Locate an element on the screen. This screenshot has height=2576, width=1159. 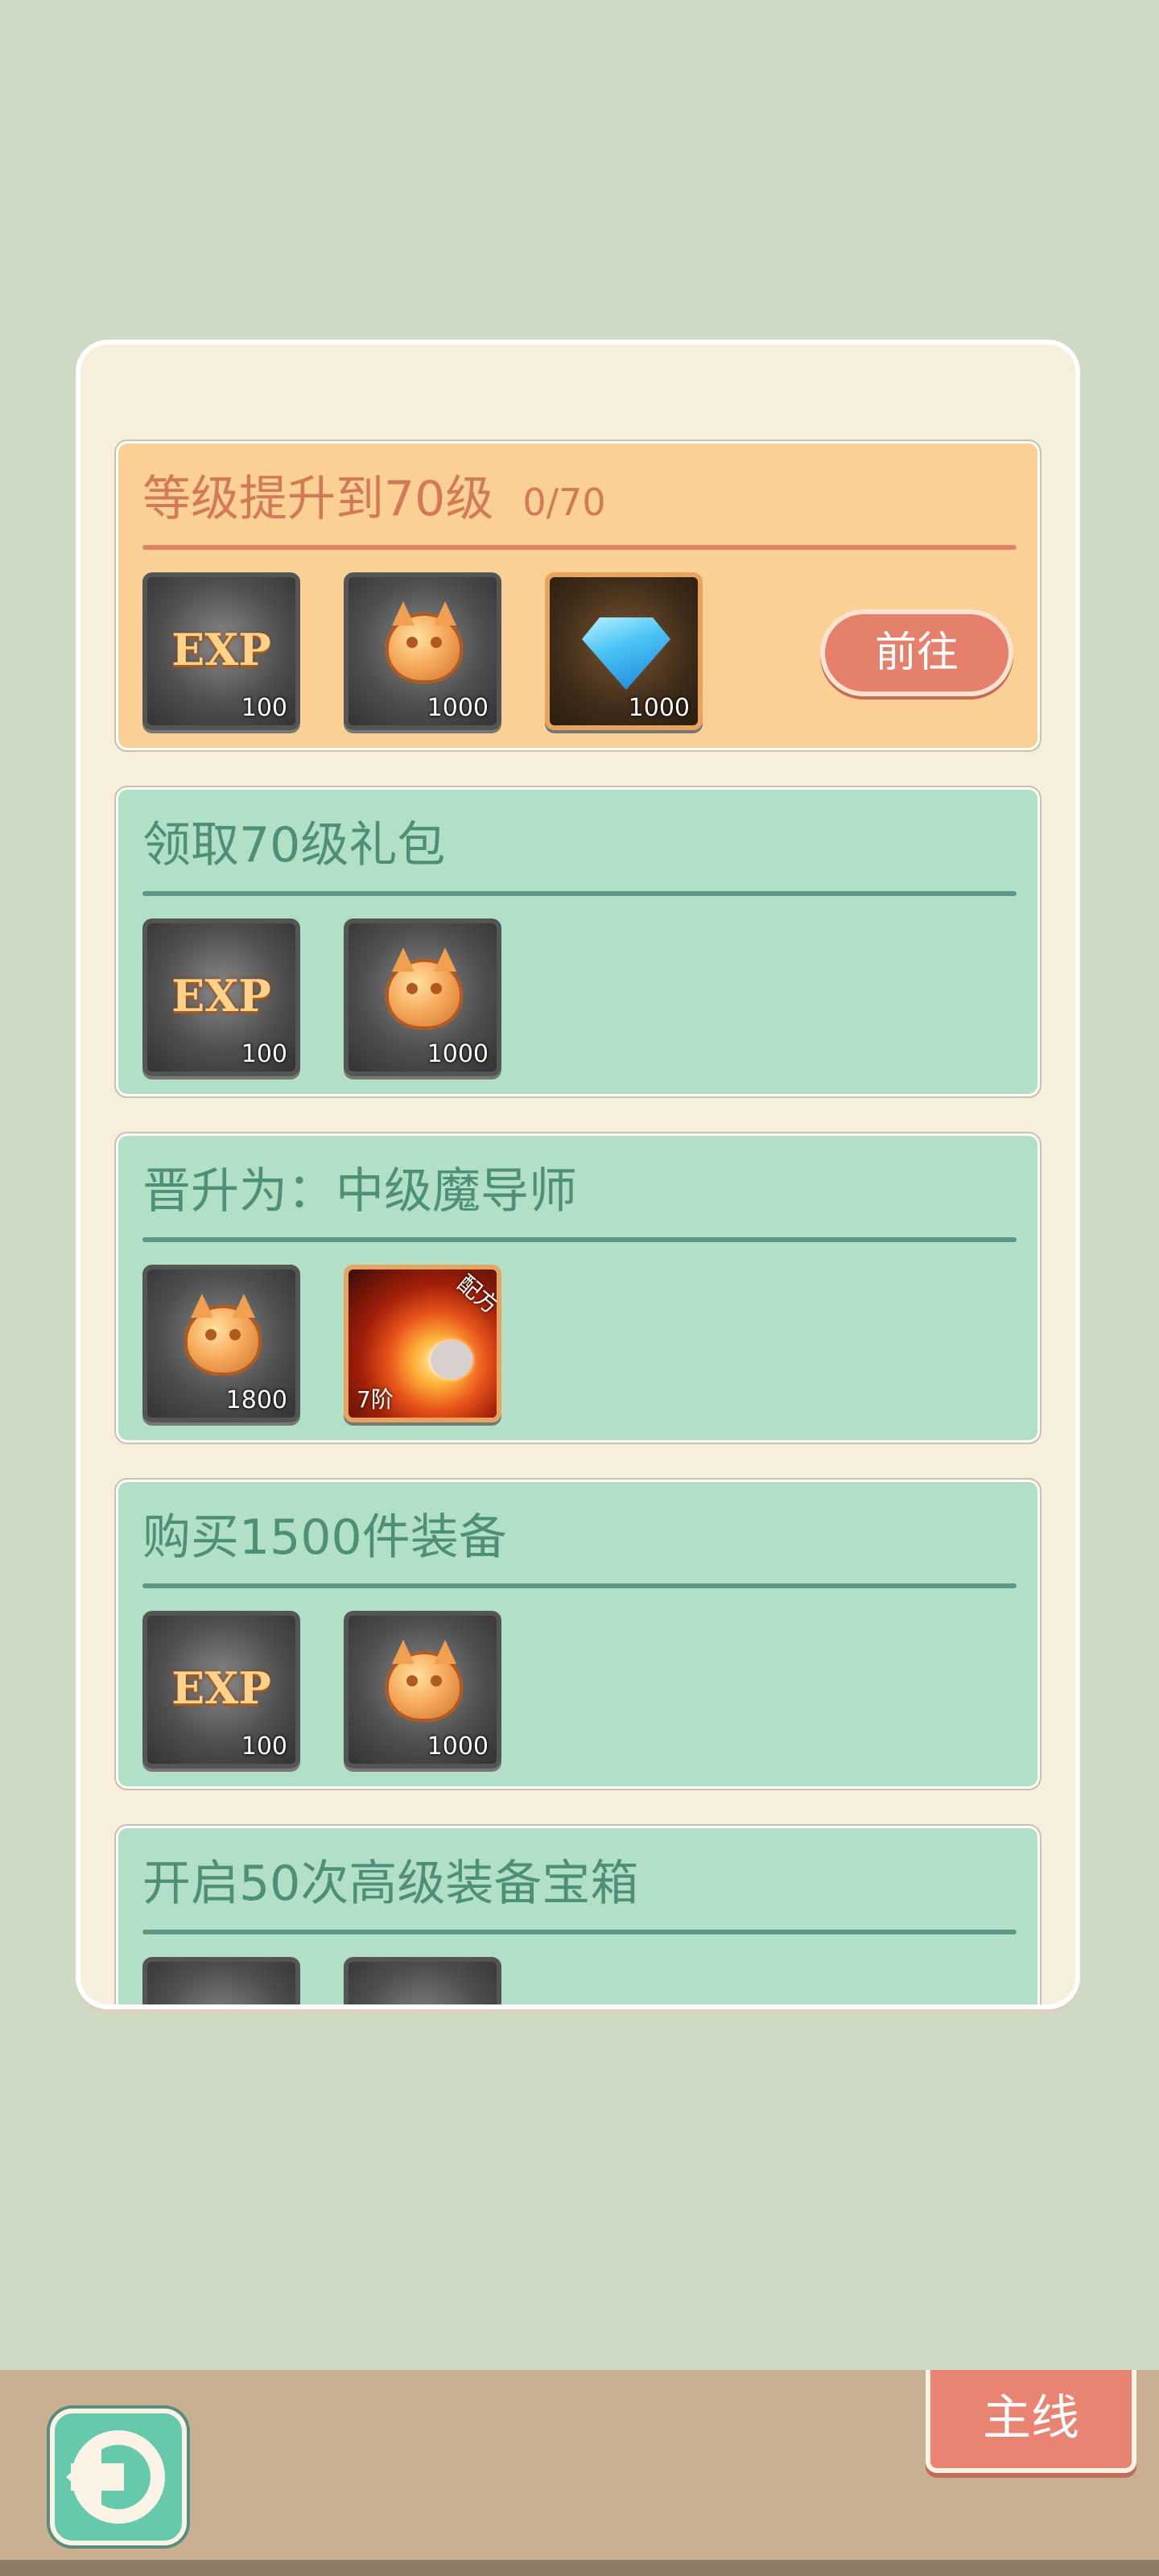
diamond-icon is located at coordinates (626, 653).